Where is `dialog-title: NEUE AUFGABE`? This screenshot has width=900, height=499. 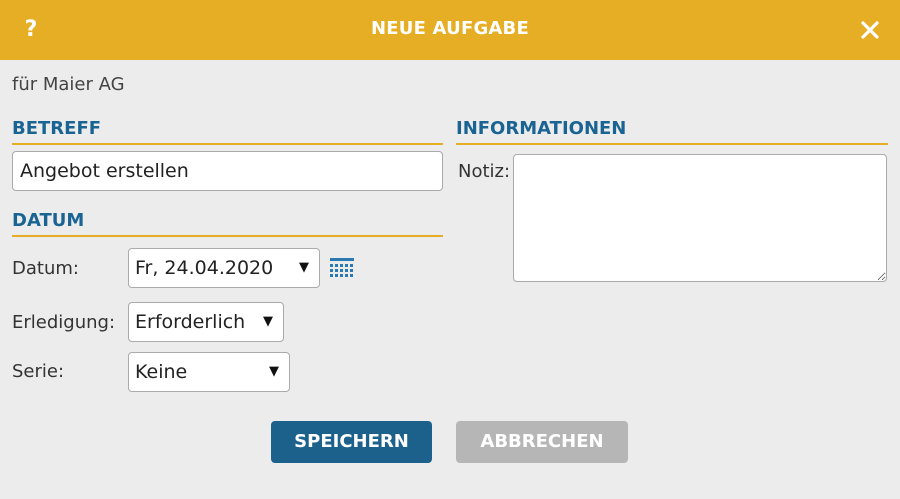
dialog-title: NEUE AUFGABE is located at coordinates (450, 28).